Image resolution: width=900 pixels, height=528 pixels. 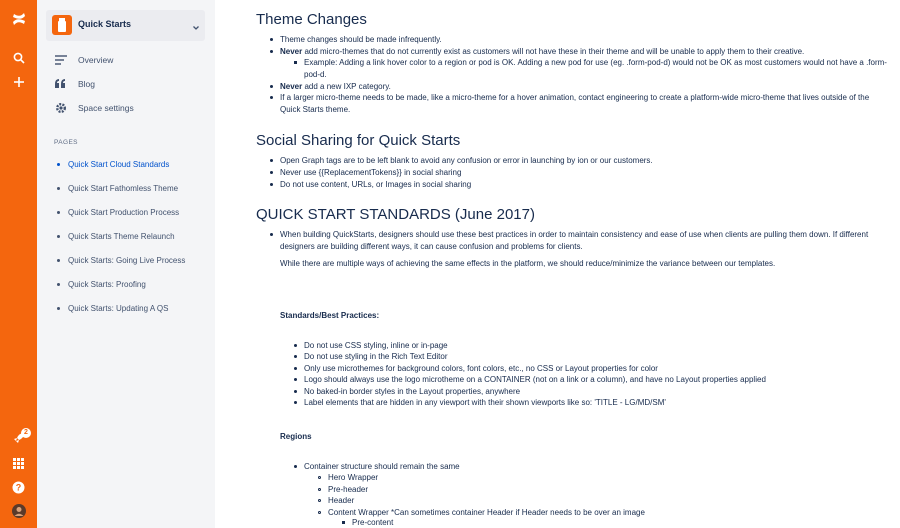 I want to click on page-tree-item: Quick Starts: Updating A QS, so click(x=131, y=309).